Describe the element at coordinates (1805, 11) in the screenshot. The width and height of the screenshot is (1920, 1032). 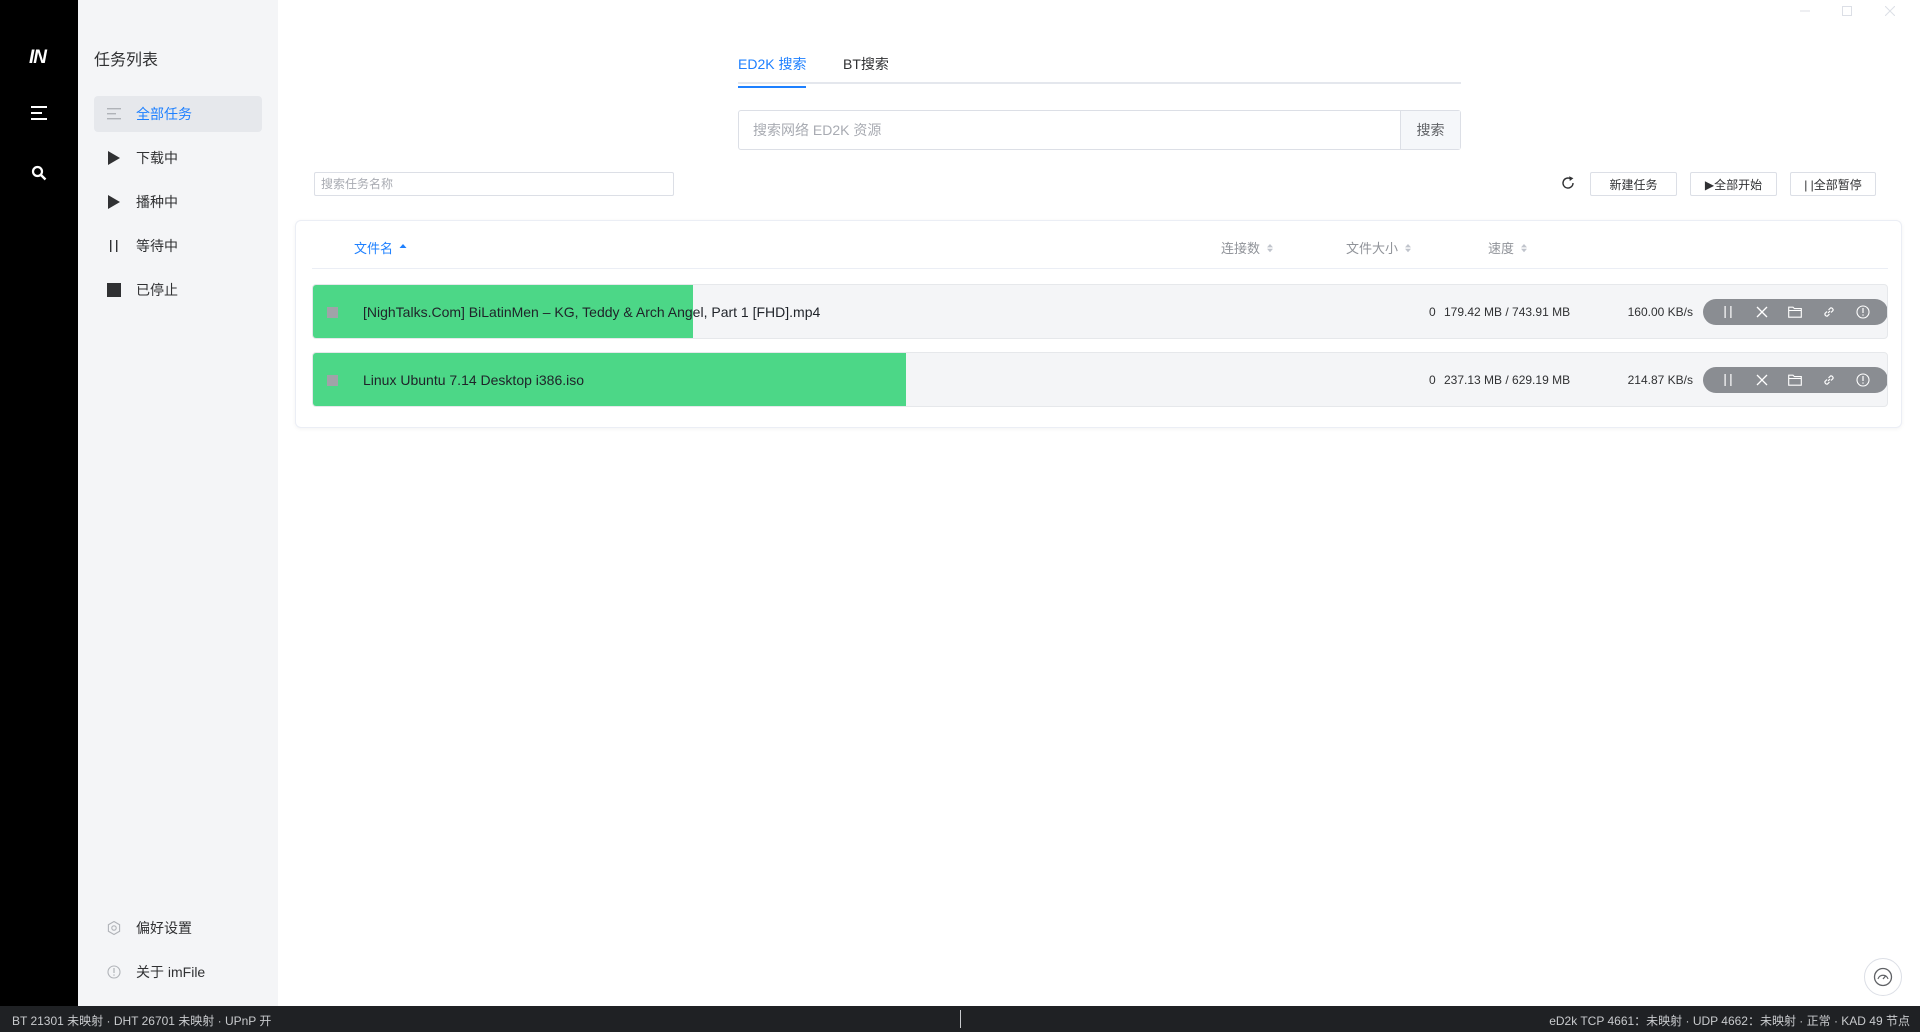
I see `minimize-icon` at that location.